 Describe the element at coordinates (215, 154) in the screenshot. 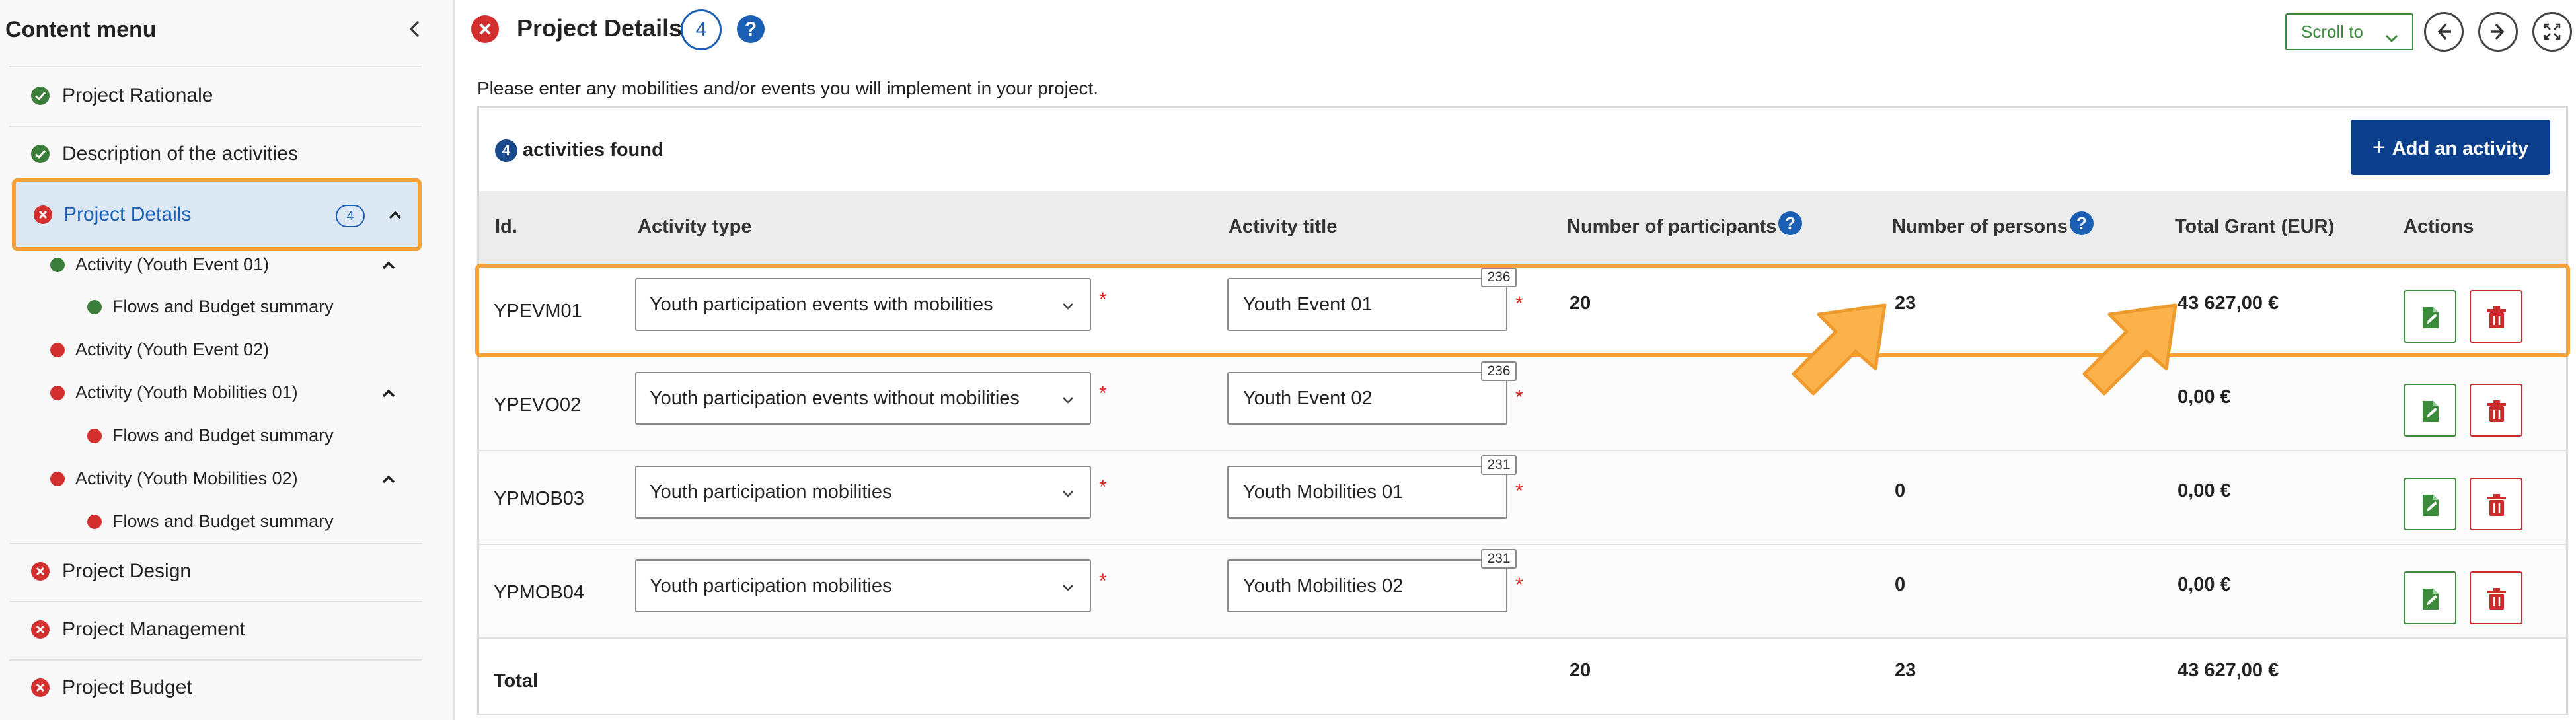

I see `sidebar-item-description-of-activities: Description of the activities` at that location.